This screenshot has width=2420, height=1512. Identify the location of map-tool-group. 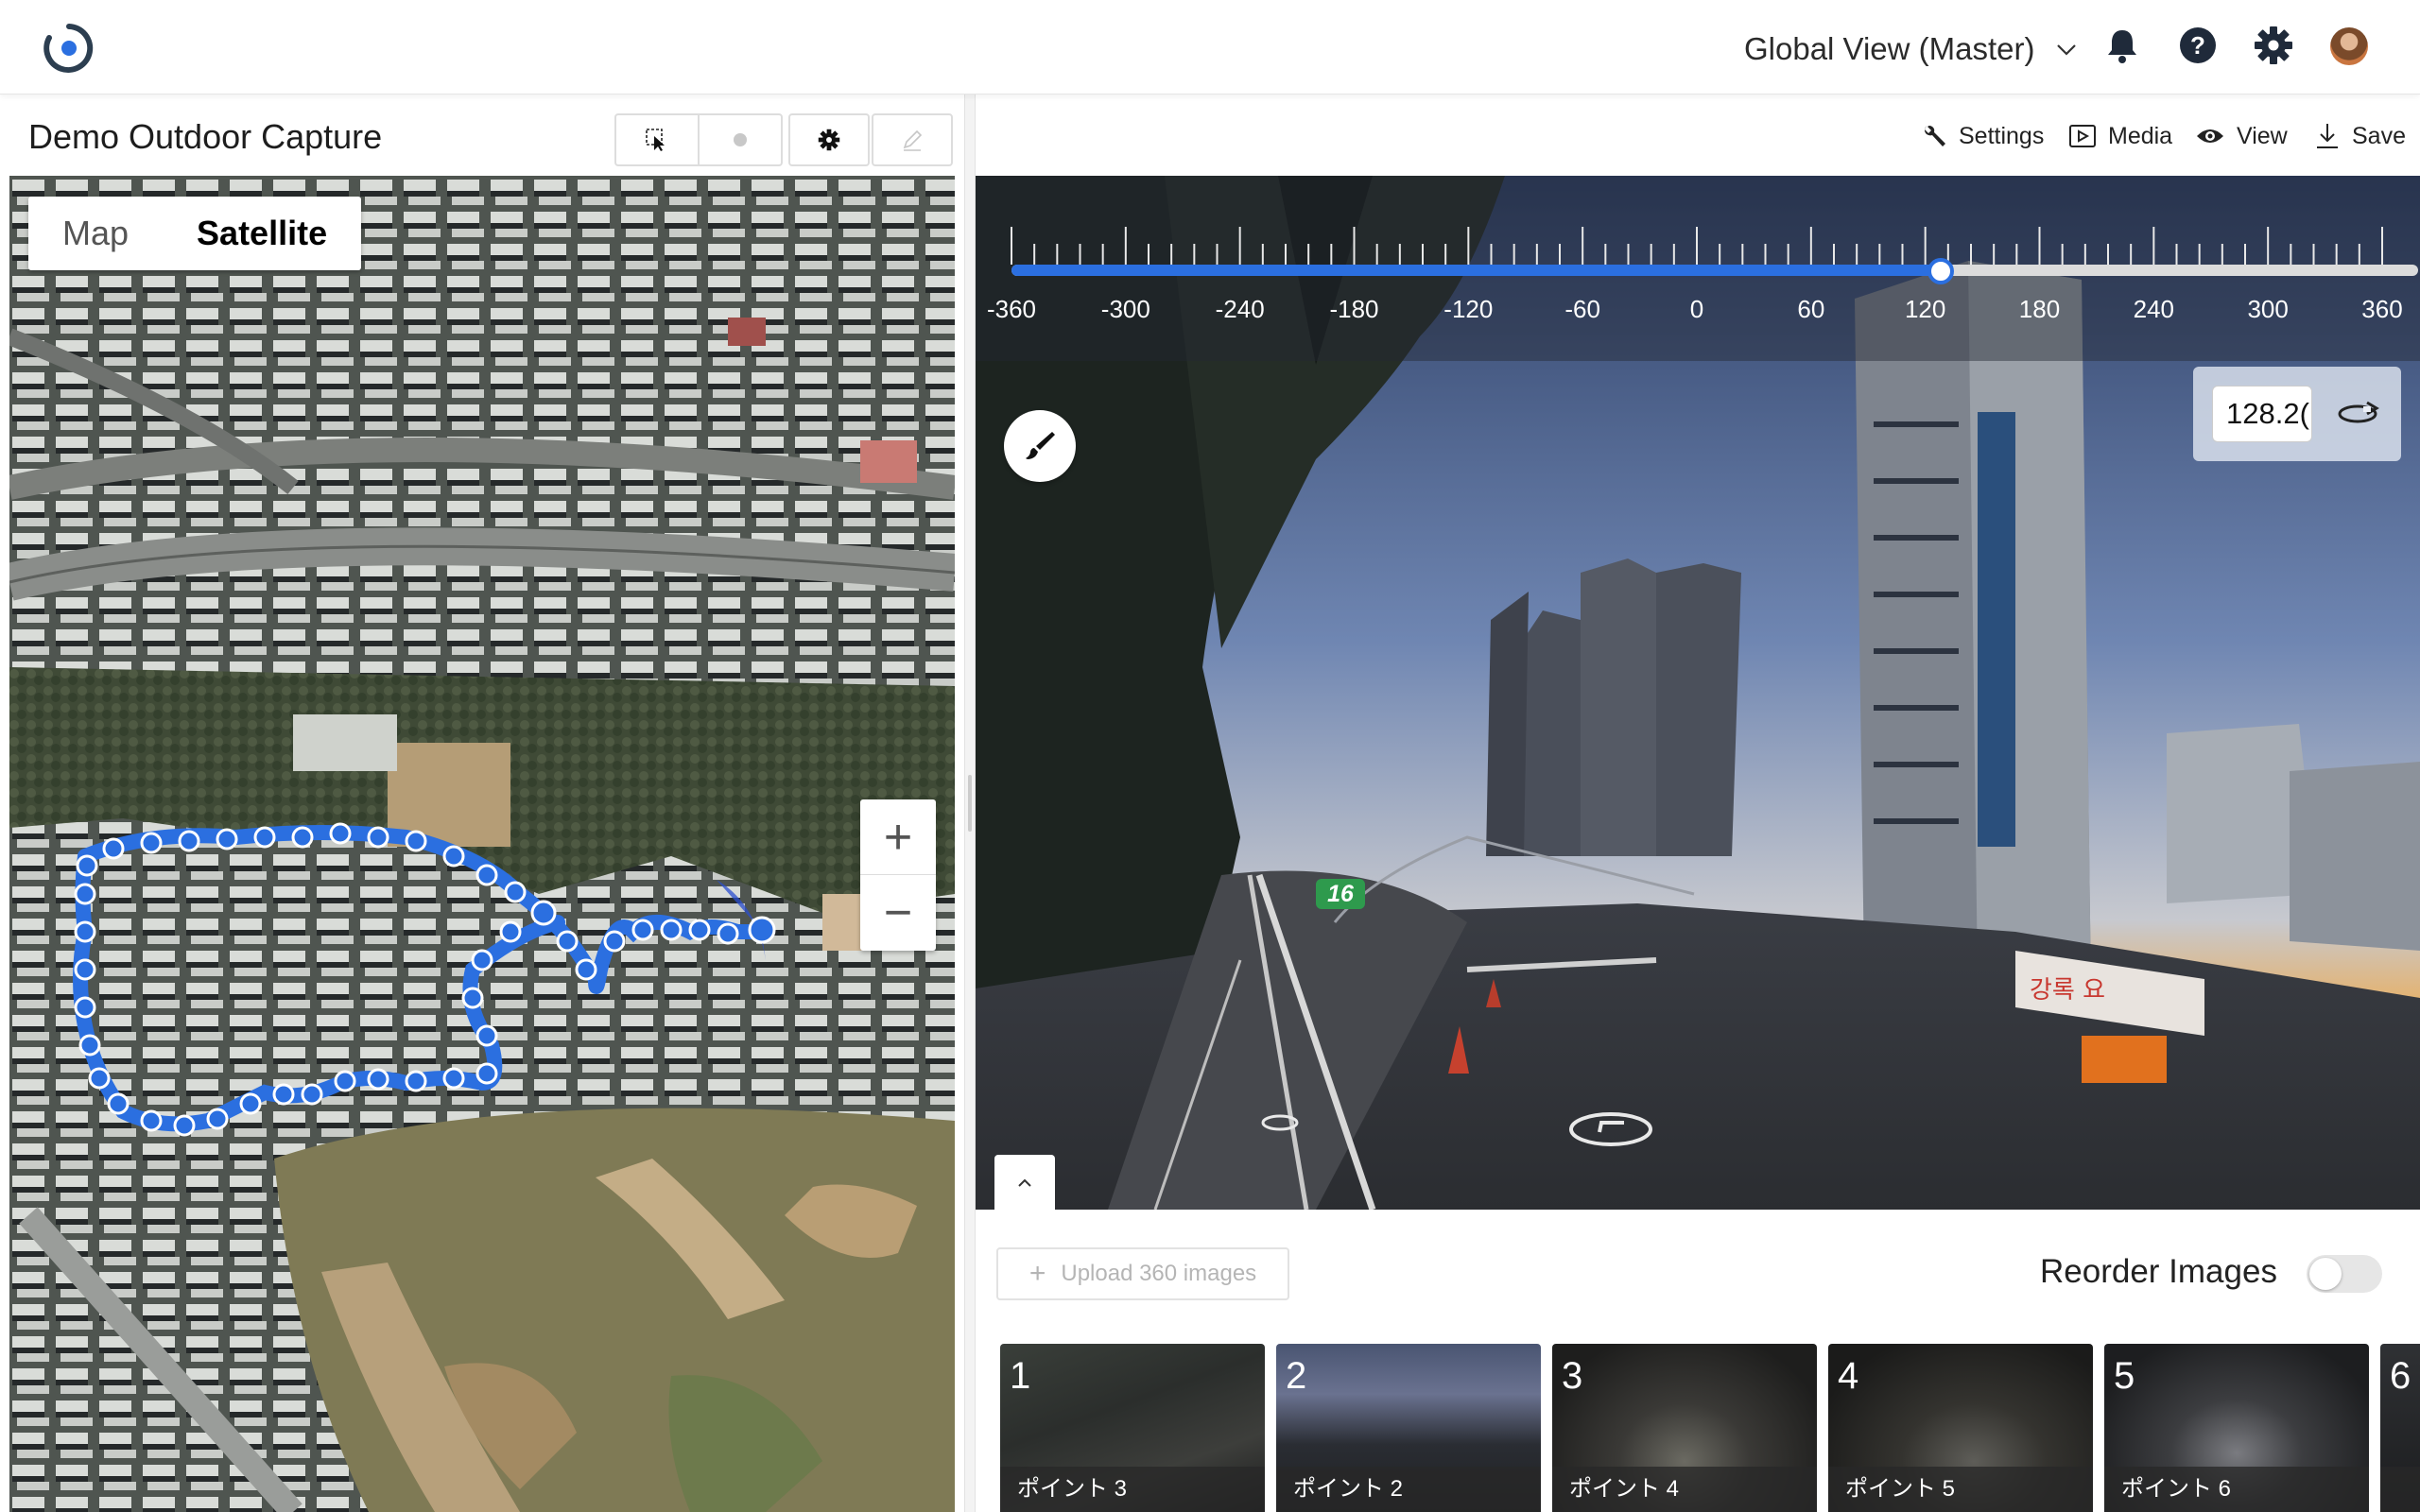
(698, 139).